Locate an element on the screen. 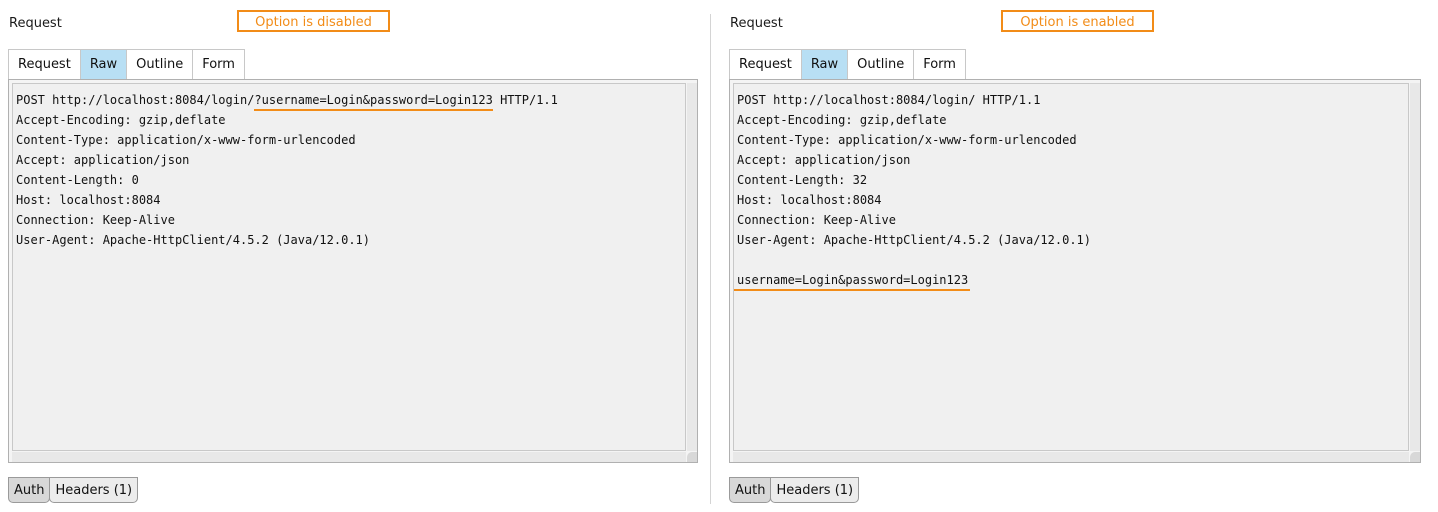 This screenshot has height=512, width=1438. panel-divider is located at coordinates (710, 259).